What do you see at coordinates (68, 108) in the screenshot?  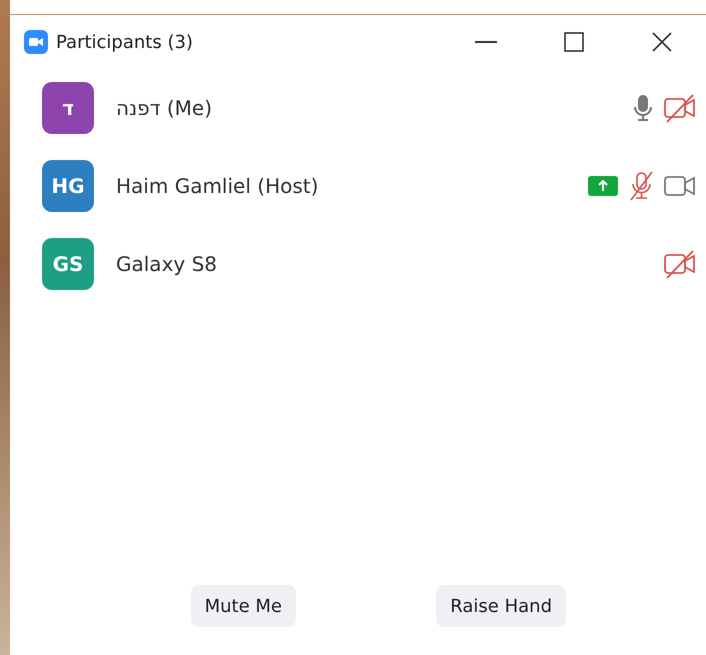 I see `avatar: ד` at bounding box center [68, 108].